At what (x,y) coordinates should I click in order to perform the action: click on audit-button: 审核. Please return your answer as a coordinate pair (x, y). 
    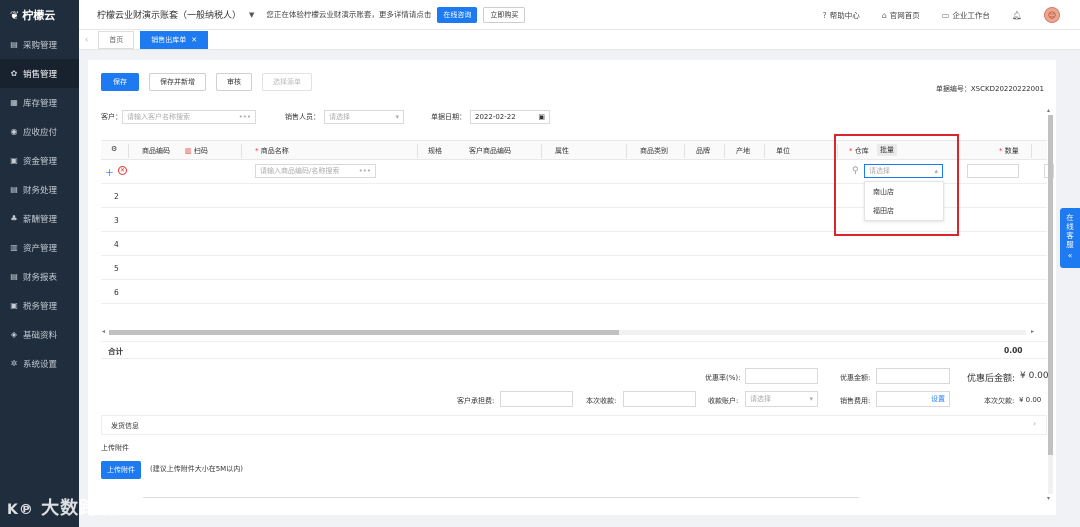
    Looking at the image, I should click on (234, 82).